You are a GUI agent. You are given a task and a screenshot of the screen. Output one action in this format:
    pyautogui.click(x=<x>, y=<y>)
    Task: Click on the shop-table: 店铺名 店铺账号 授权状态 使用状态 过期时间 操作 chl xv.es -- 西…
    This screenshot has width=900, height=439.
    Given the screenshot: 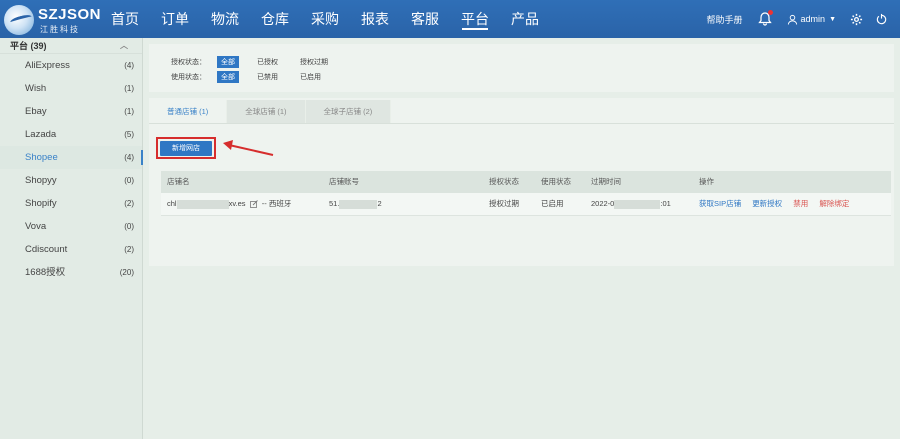 What is the action you would take?
    pyautogui.click(x=526, y=193)
    